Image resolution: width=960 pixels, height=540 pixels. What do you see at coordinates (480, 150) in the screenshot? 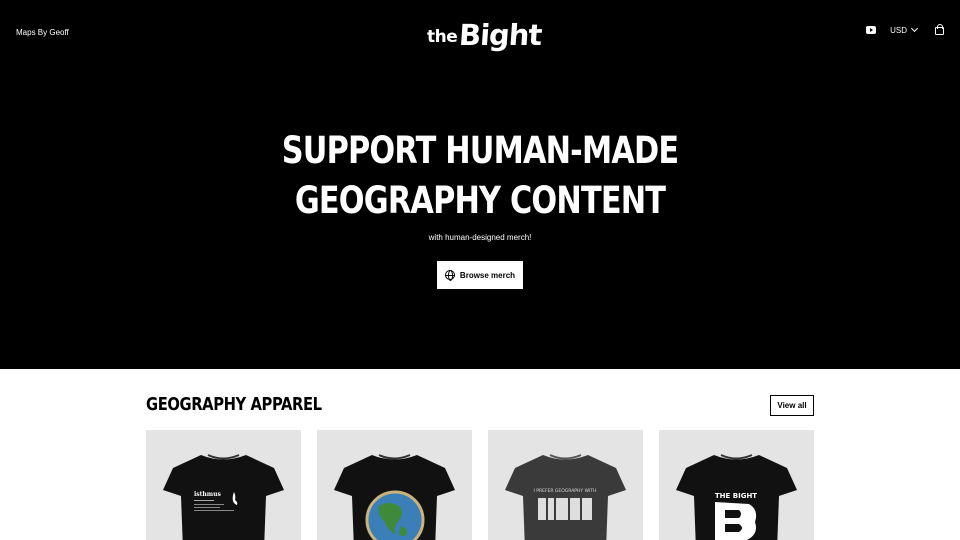
I see `hero-title-line1: SUPPORT HUMAN-MADE` at bounding box center [480, 150].